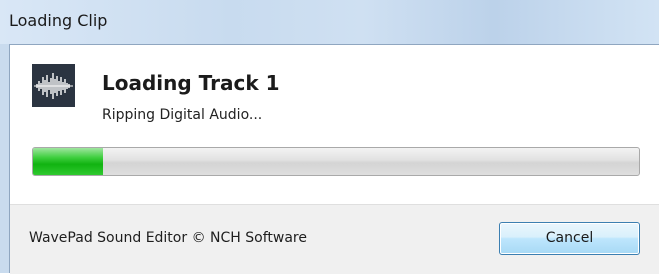 The width and height of the screenshot is (659, 274). Describe the element at coordinates (336, 161) in the screenshot. I see `progress-bar` at that location.